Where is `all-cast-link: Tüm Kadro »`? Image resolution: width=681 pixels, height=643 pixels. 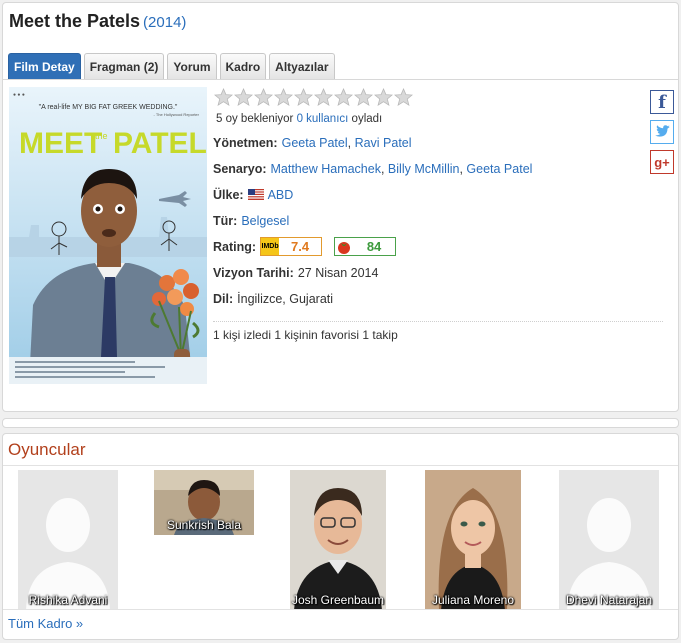
all-cast-link: Tüm Kadro » is located at coordinates (45, 623).